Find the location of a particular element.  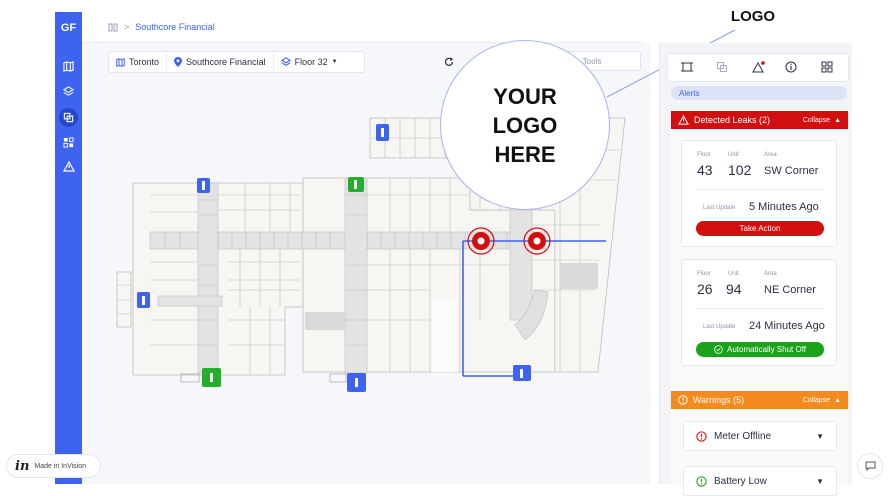

floor-value: 43 is located at coordinates (705, 170).